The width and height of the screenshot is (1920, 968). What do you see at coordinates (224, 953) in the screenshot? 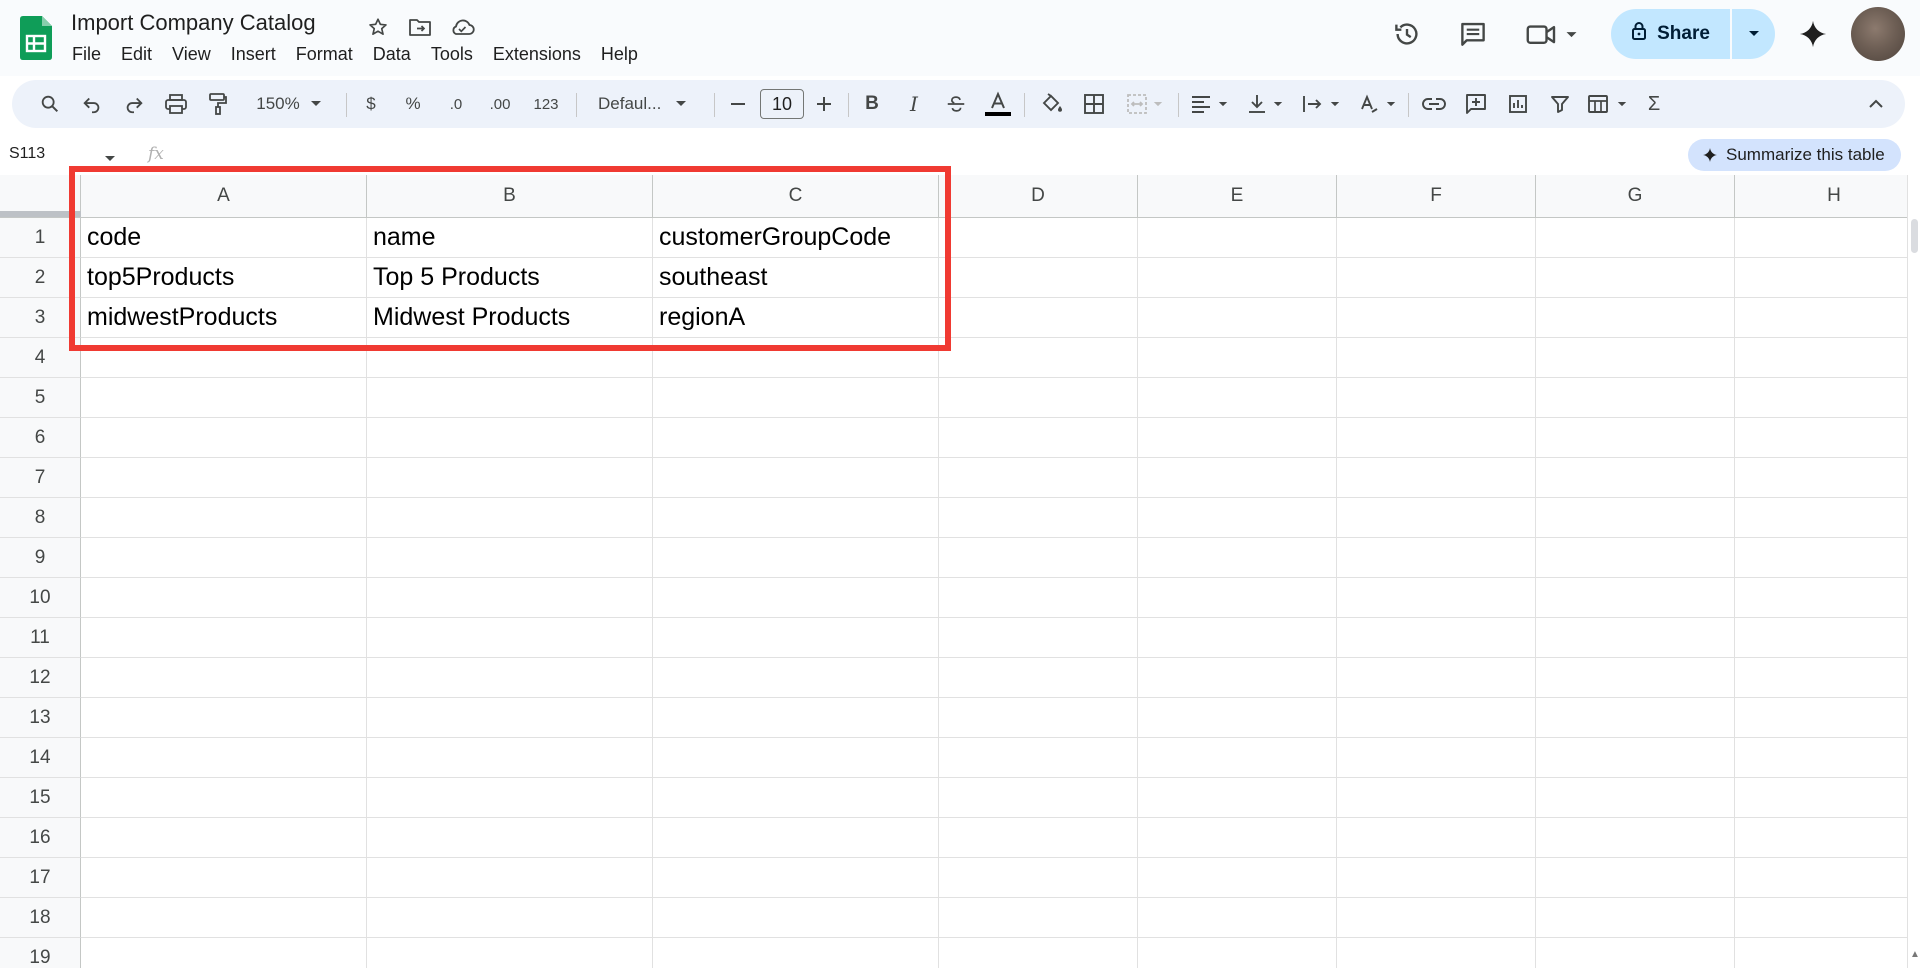
I see `cell-a19` at bounding box center [224, 953].